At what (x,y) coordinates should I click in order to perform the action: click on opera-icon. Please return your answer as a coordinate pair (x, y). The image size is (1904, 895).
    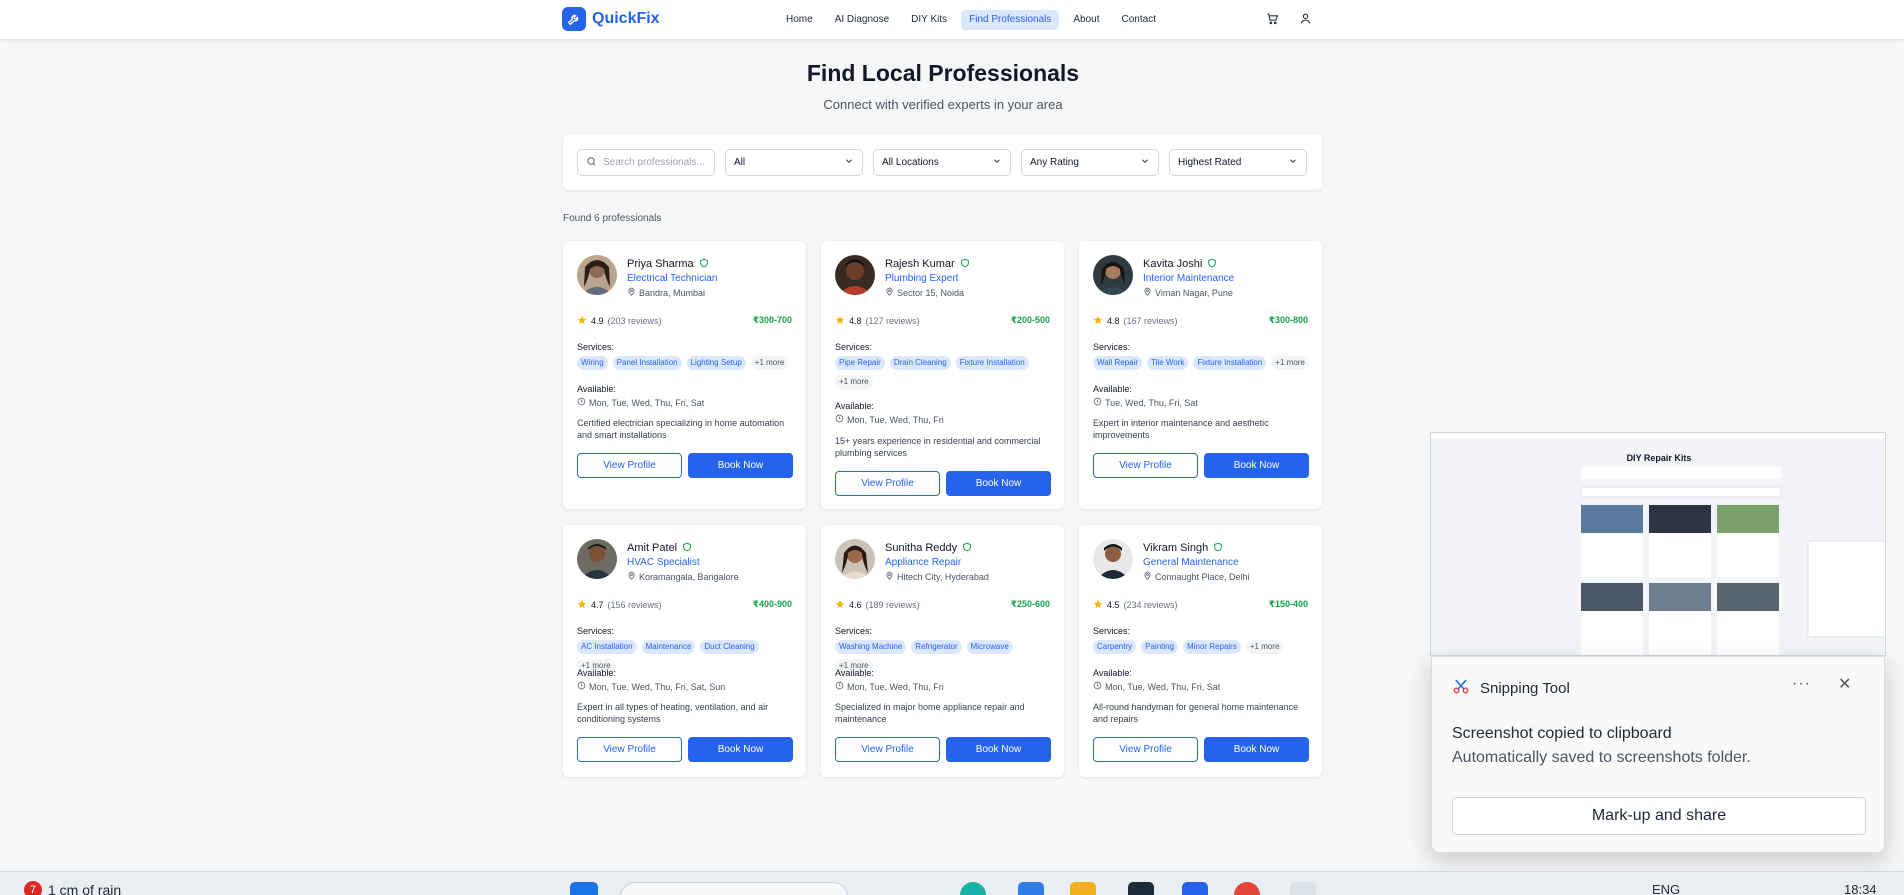
    Looking at the image, I should click on (1247, 888).